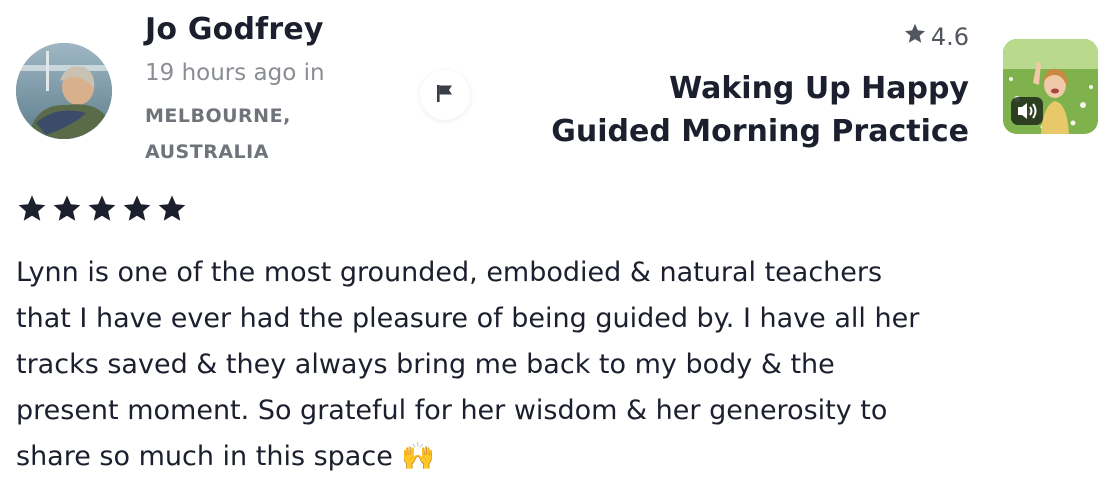 The height and width of the screenshot is (494, 1112). I want to click on video-speaker-icon, so click(1027, 113).